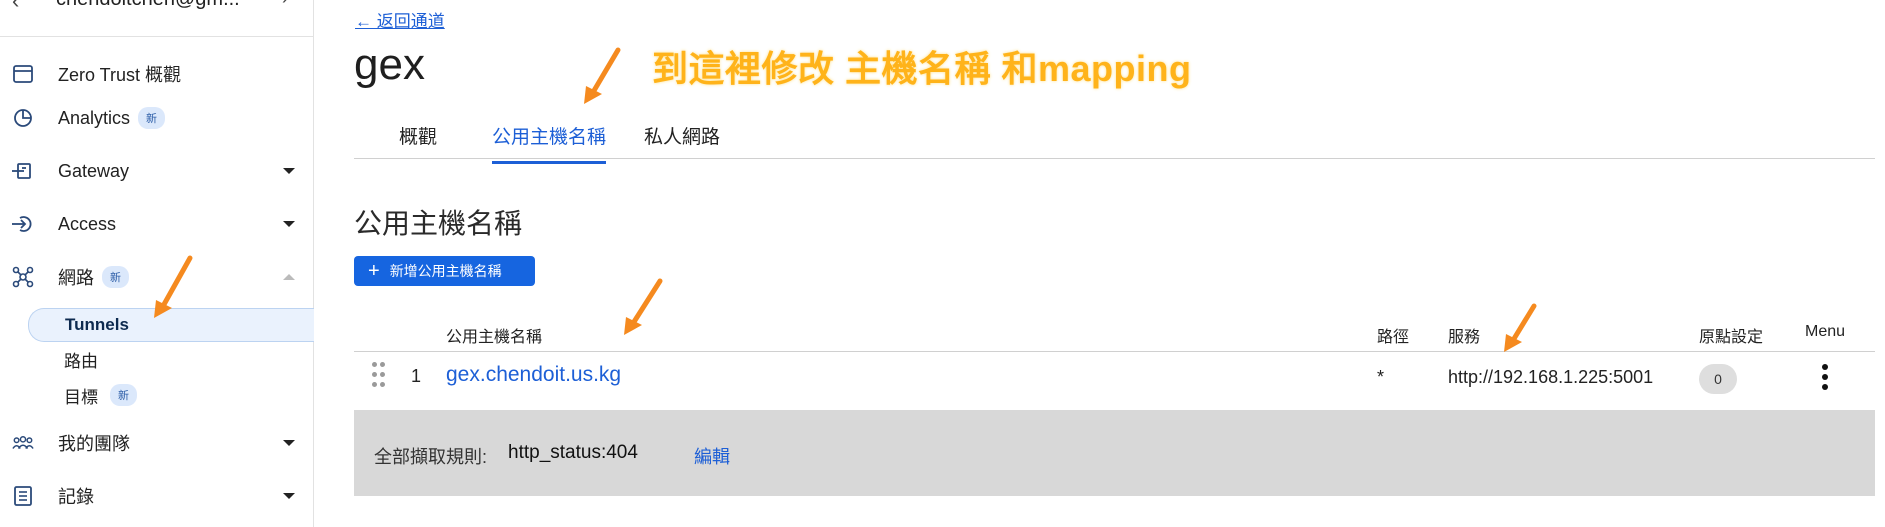  Describe the element at coordinates (431, 457) in the screenshot. I see `catch-all-label: 全部擷取規則:` at that location.